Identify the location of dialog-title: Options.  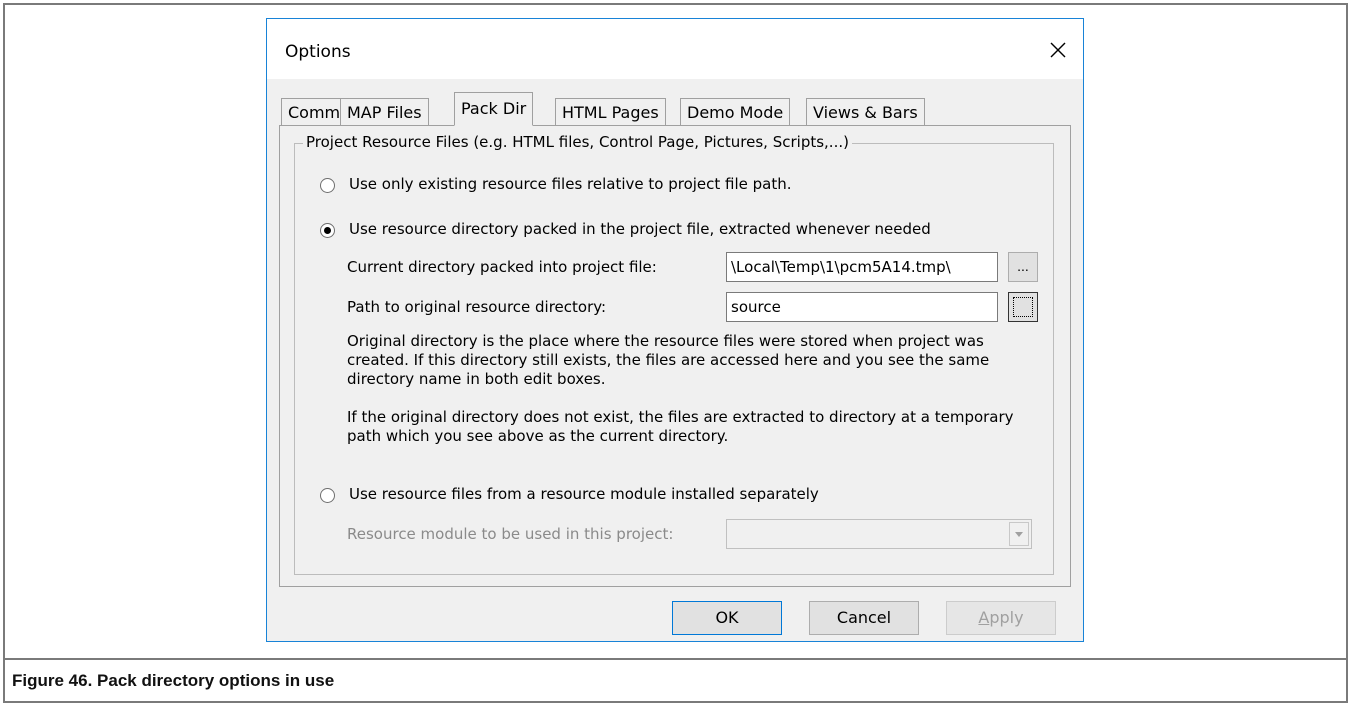
(318, 52).